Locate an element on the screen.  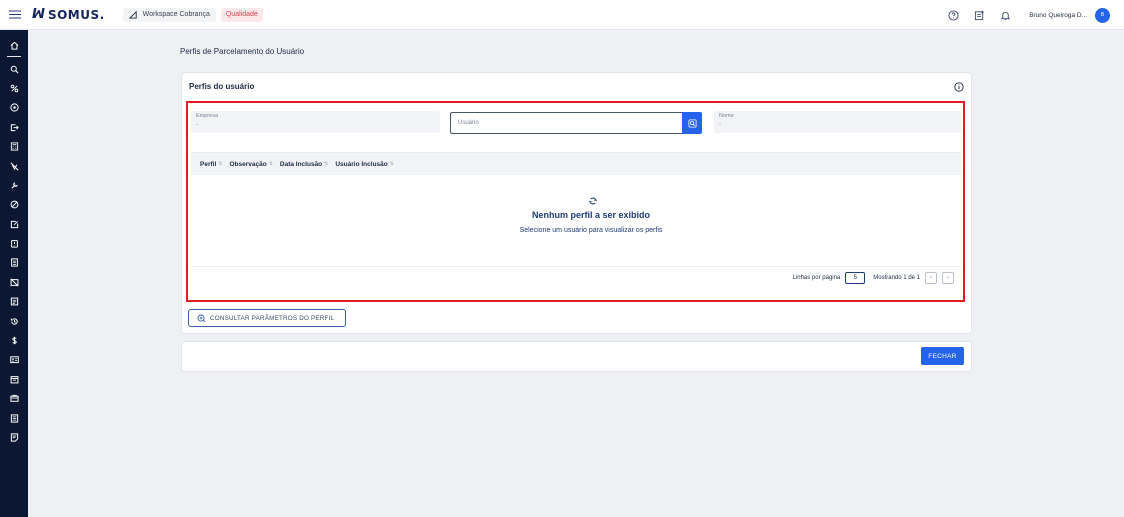
no-image-icon is located at coordinates (14, 282).